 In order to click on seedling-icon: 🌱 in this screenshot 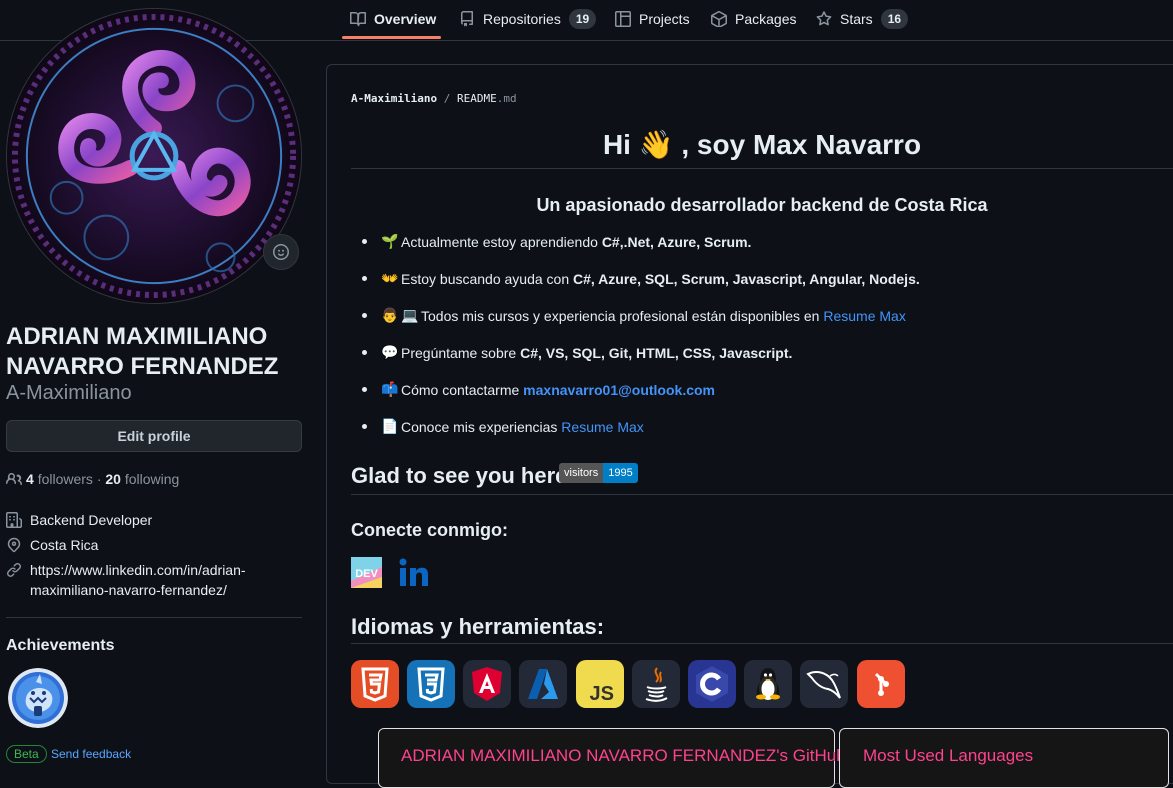, I will do `click(390, 241)`.